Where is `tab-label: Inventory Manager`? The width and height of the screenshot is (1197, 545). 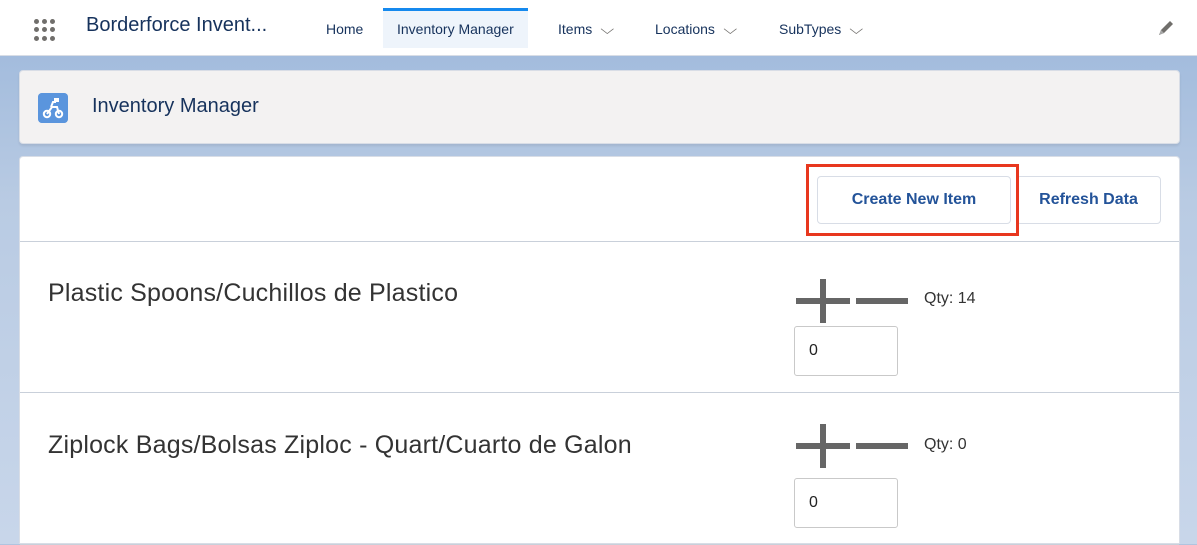
tab-label: Inventory Manager is located at coordinates (455, 29).